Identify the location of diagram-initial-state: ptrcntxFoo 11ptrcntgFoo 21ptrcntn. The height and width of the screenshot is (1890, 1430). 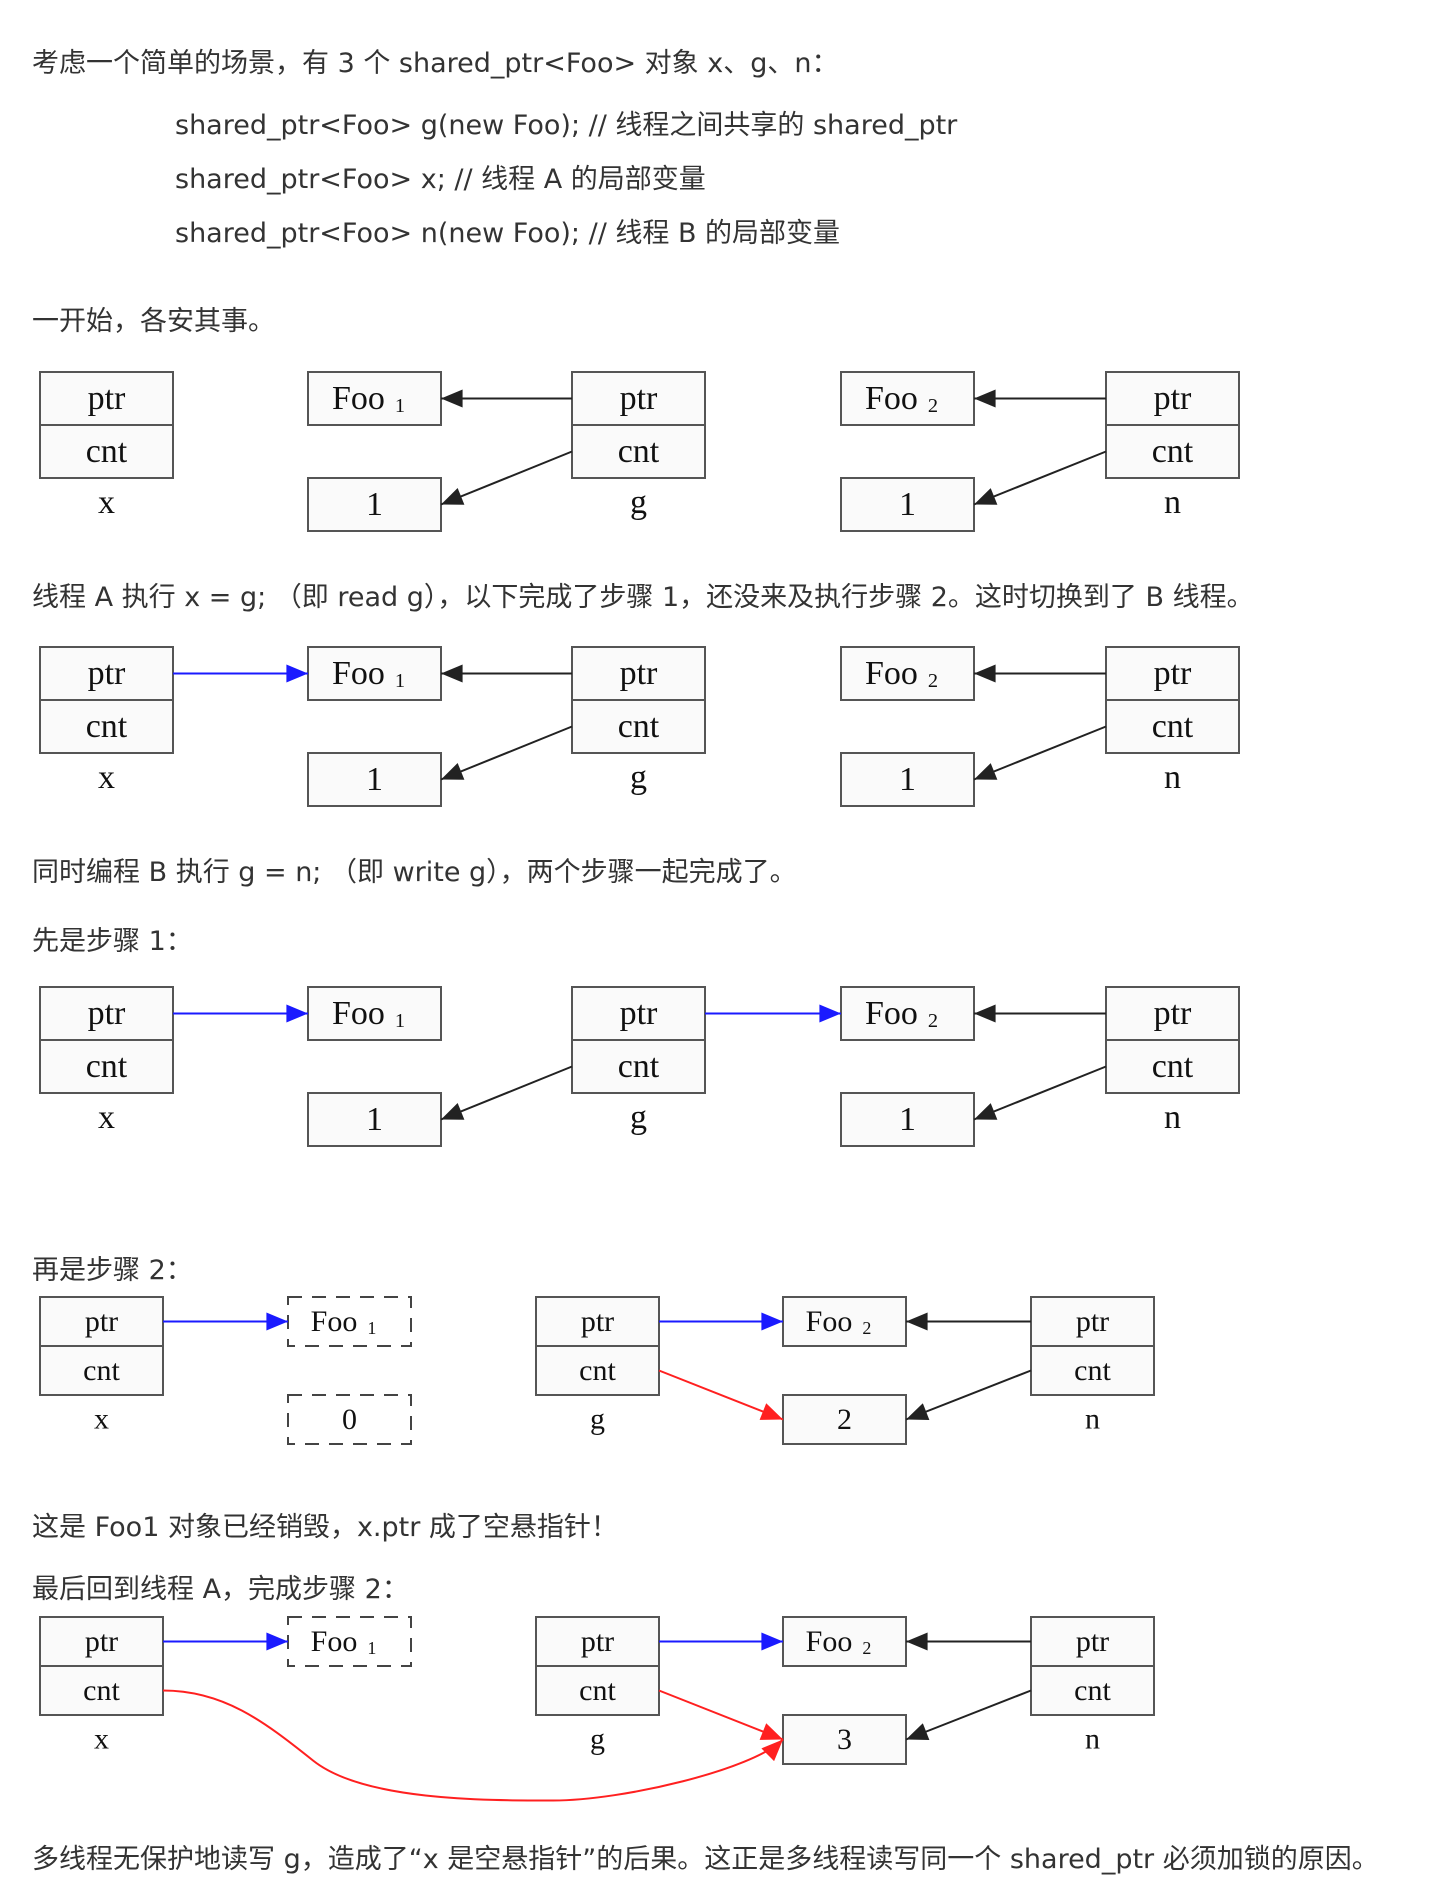
(639, 451).